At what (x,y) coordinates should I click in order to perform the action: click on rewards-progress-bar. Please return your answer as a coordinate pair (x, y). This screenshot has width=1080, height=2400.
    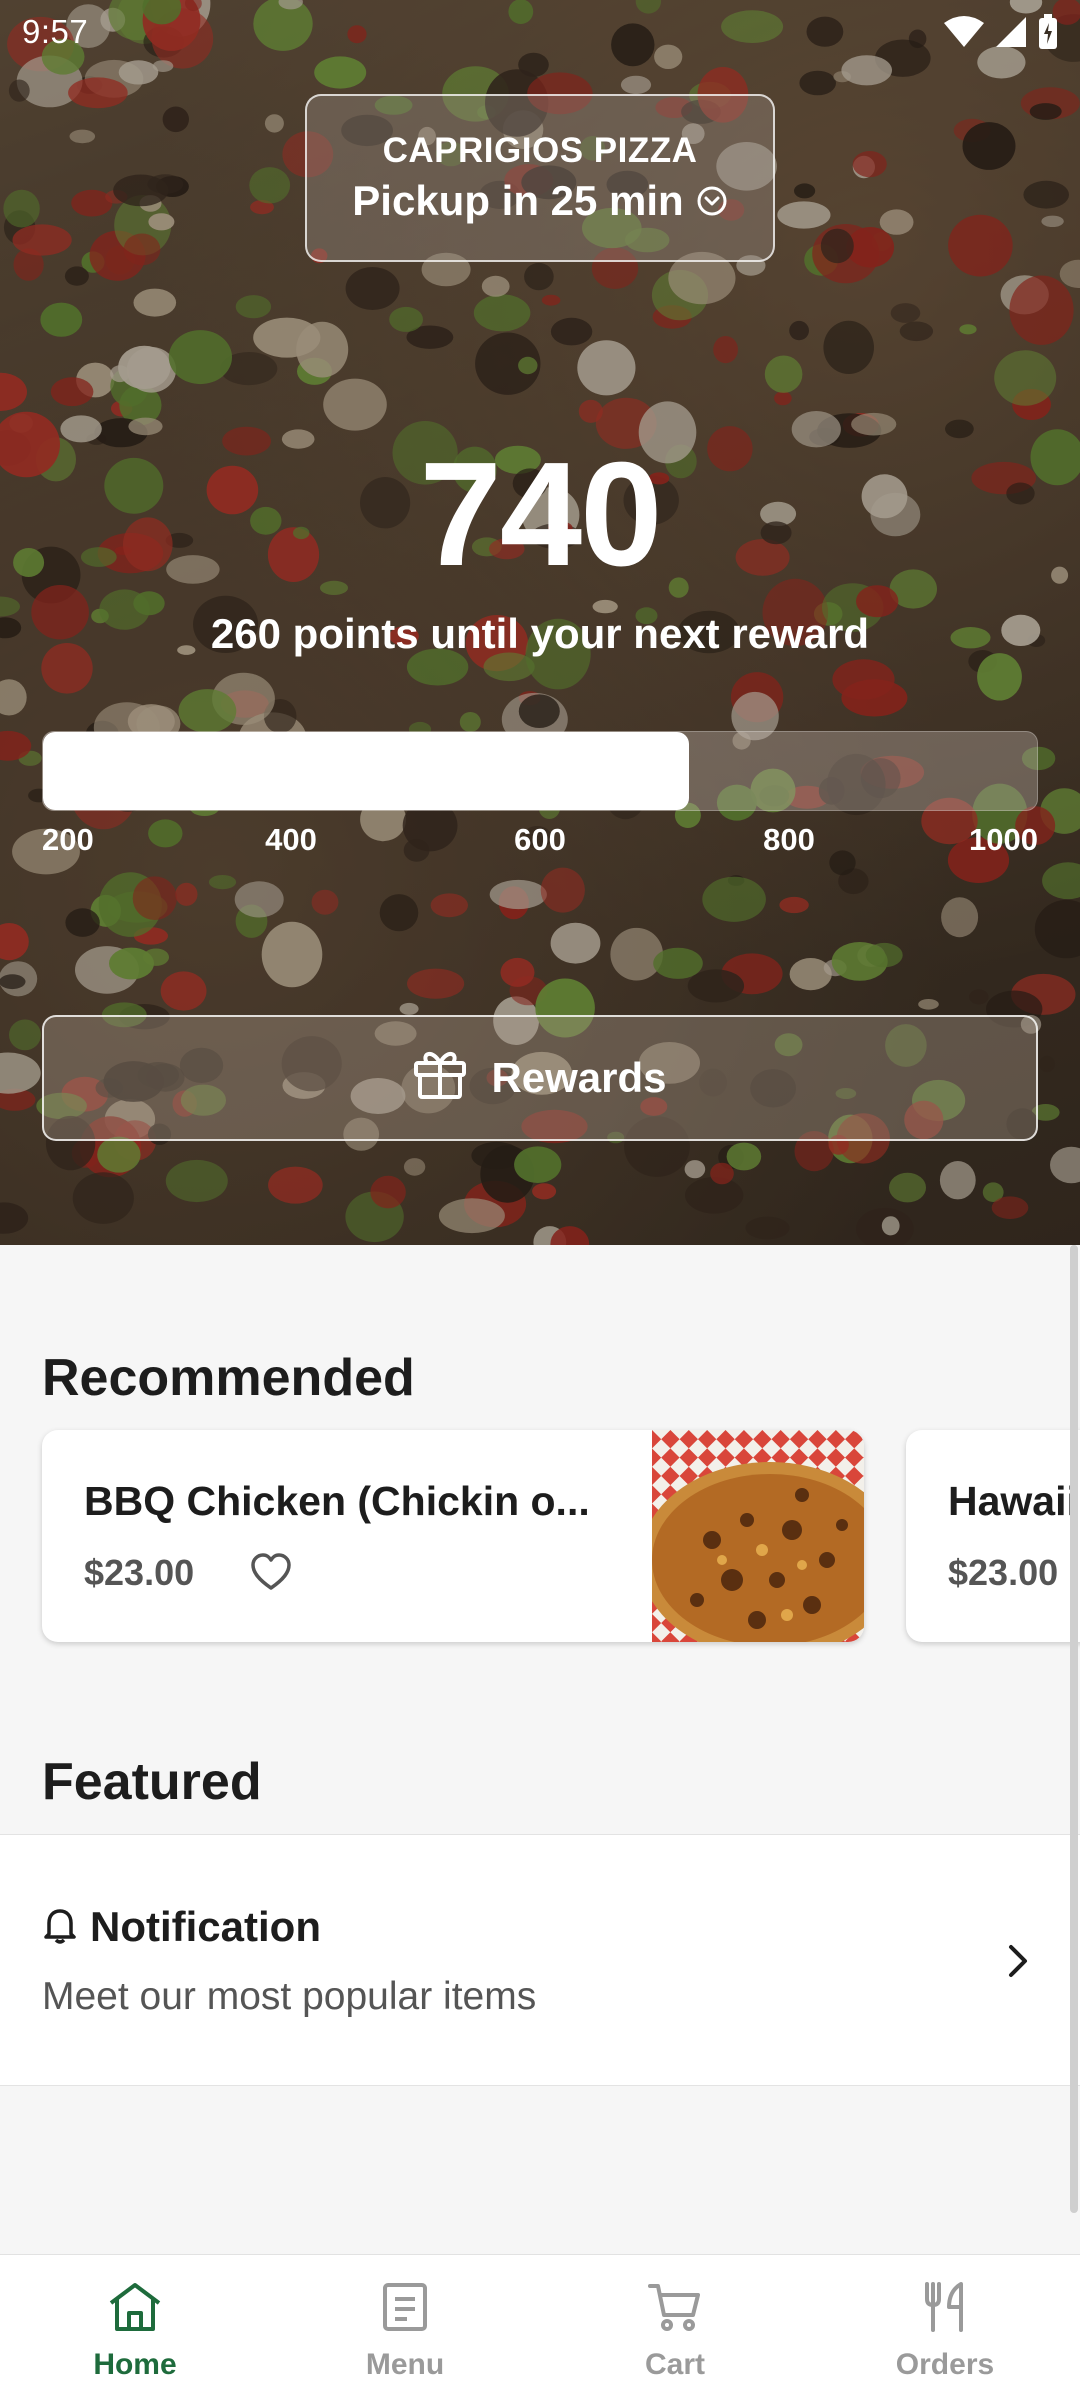
    Looking at the image, I should click on (540, 771).